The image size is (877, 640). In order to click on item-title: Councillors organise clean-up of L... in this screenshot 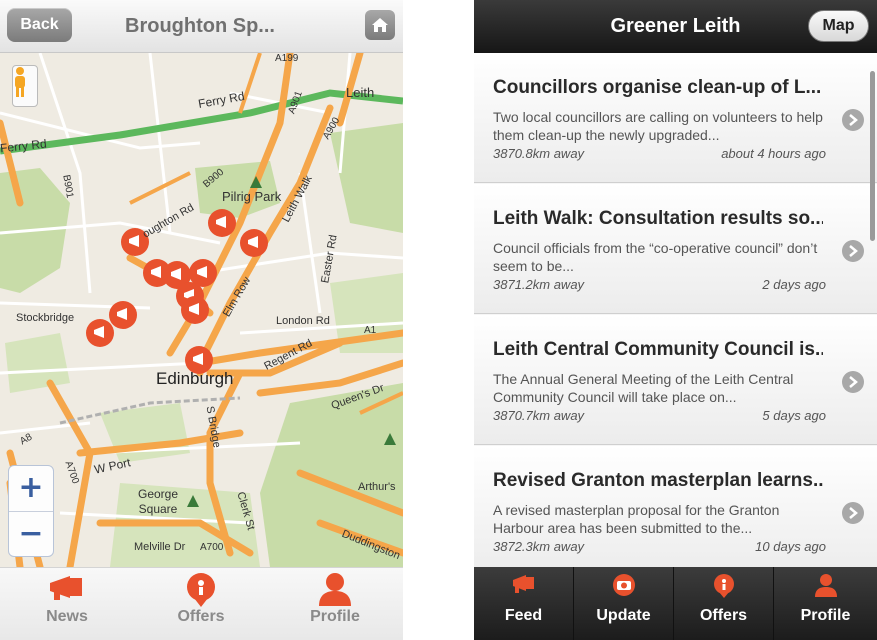, I will do `click(657, 87)`.